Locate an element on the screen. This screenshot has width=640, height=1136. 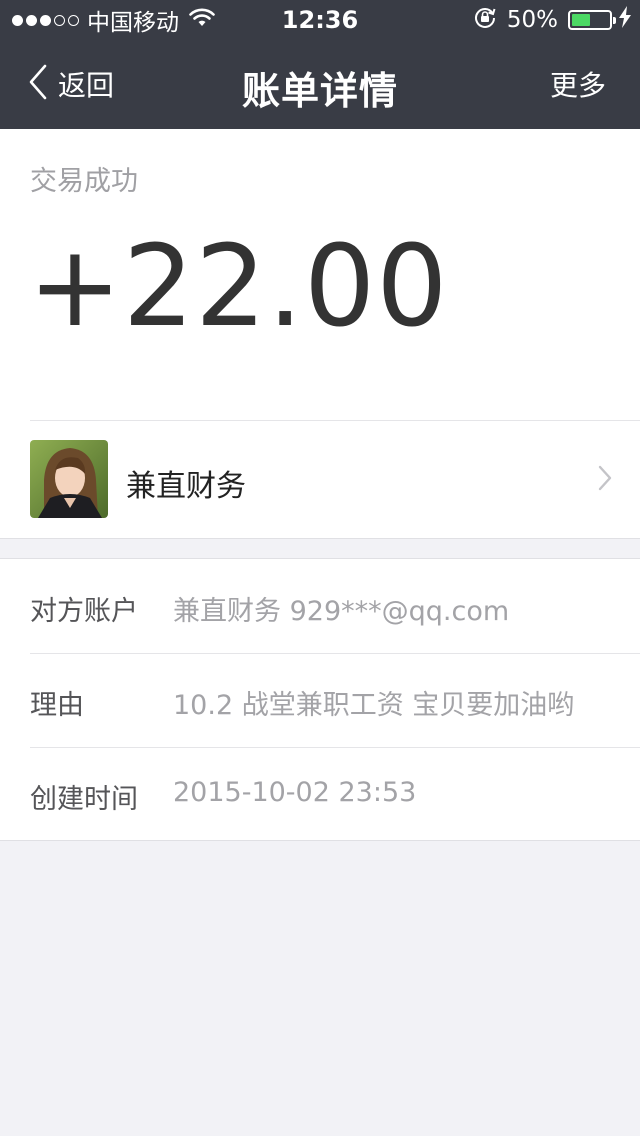
detail-label: 对方账户 is located at coordinates (84, 611).